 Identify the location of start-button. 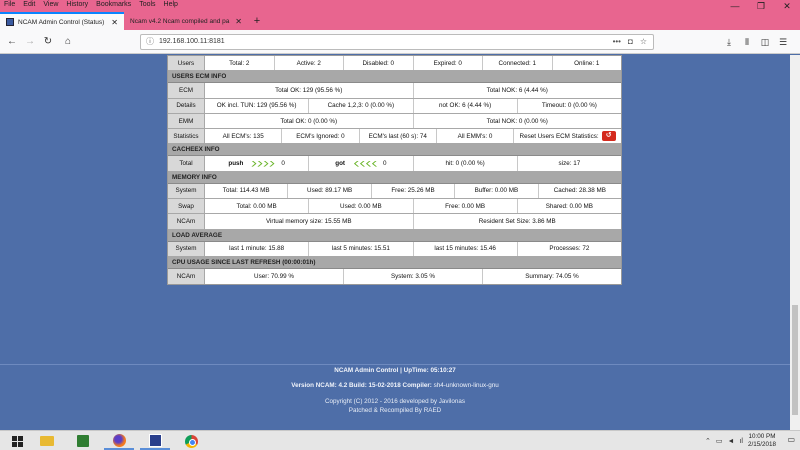
(17, 441).